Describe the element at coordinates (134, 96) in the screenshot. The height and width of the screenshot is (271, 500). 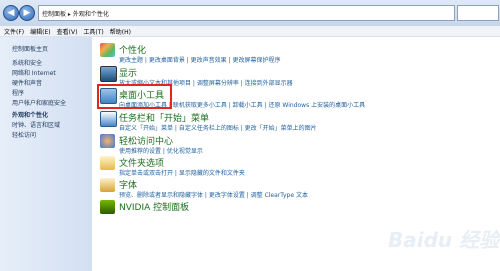
I see `highlight-box` at that location.